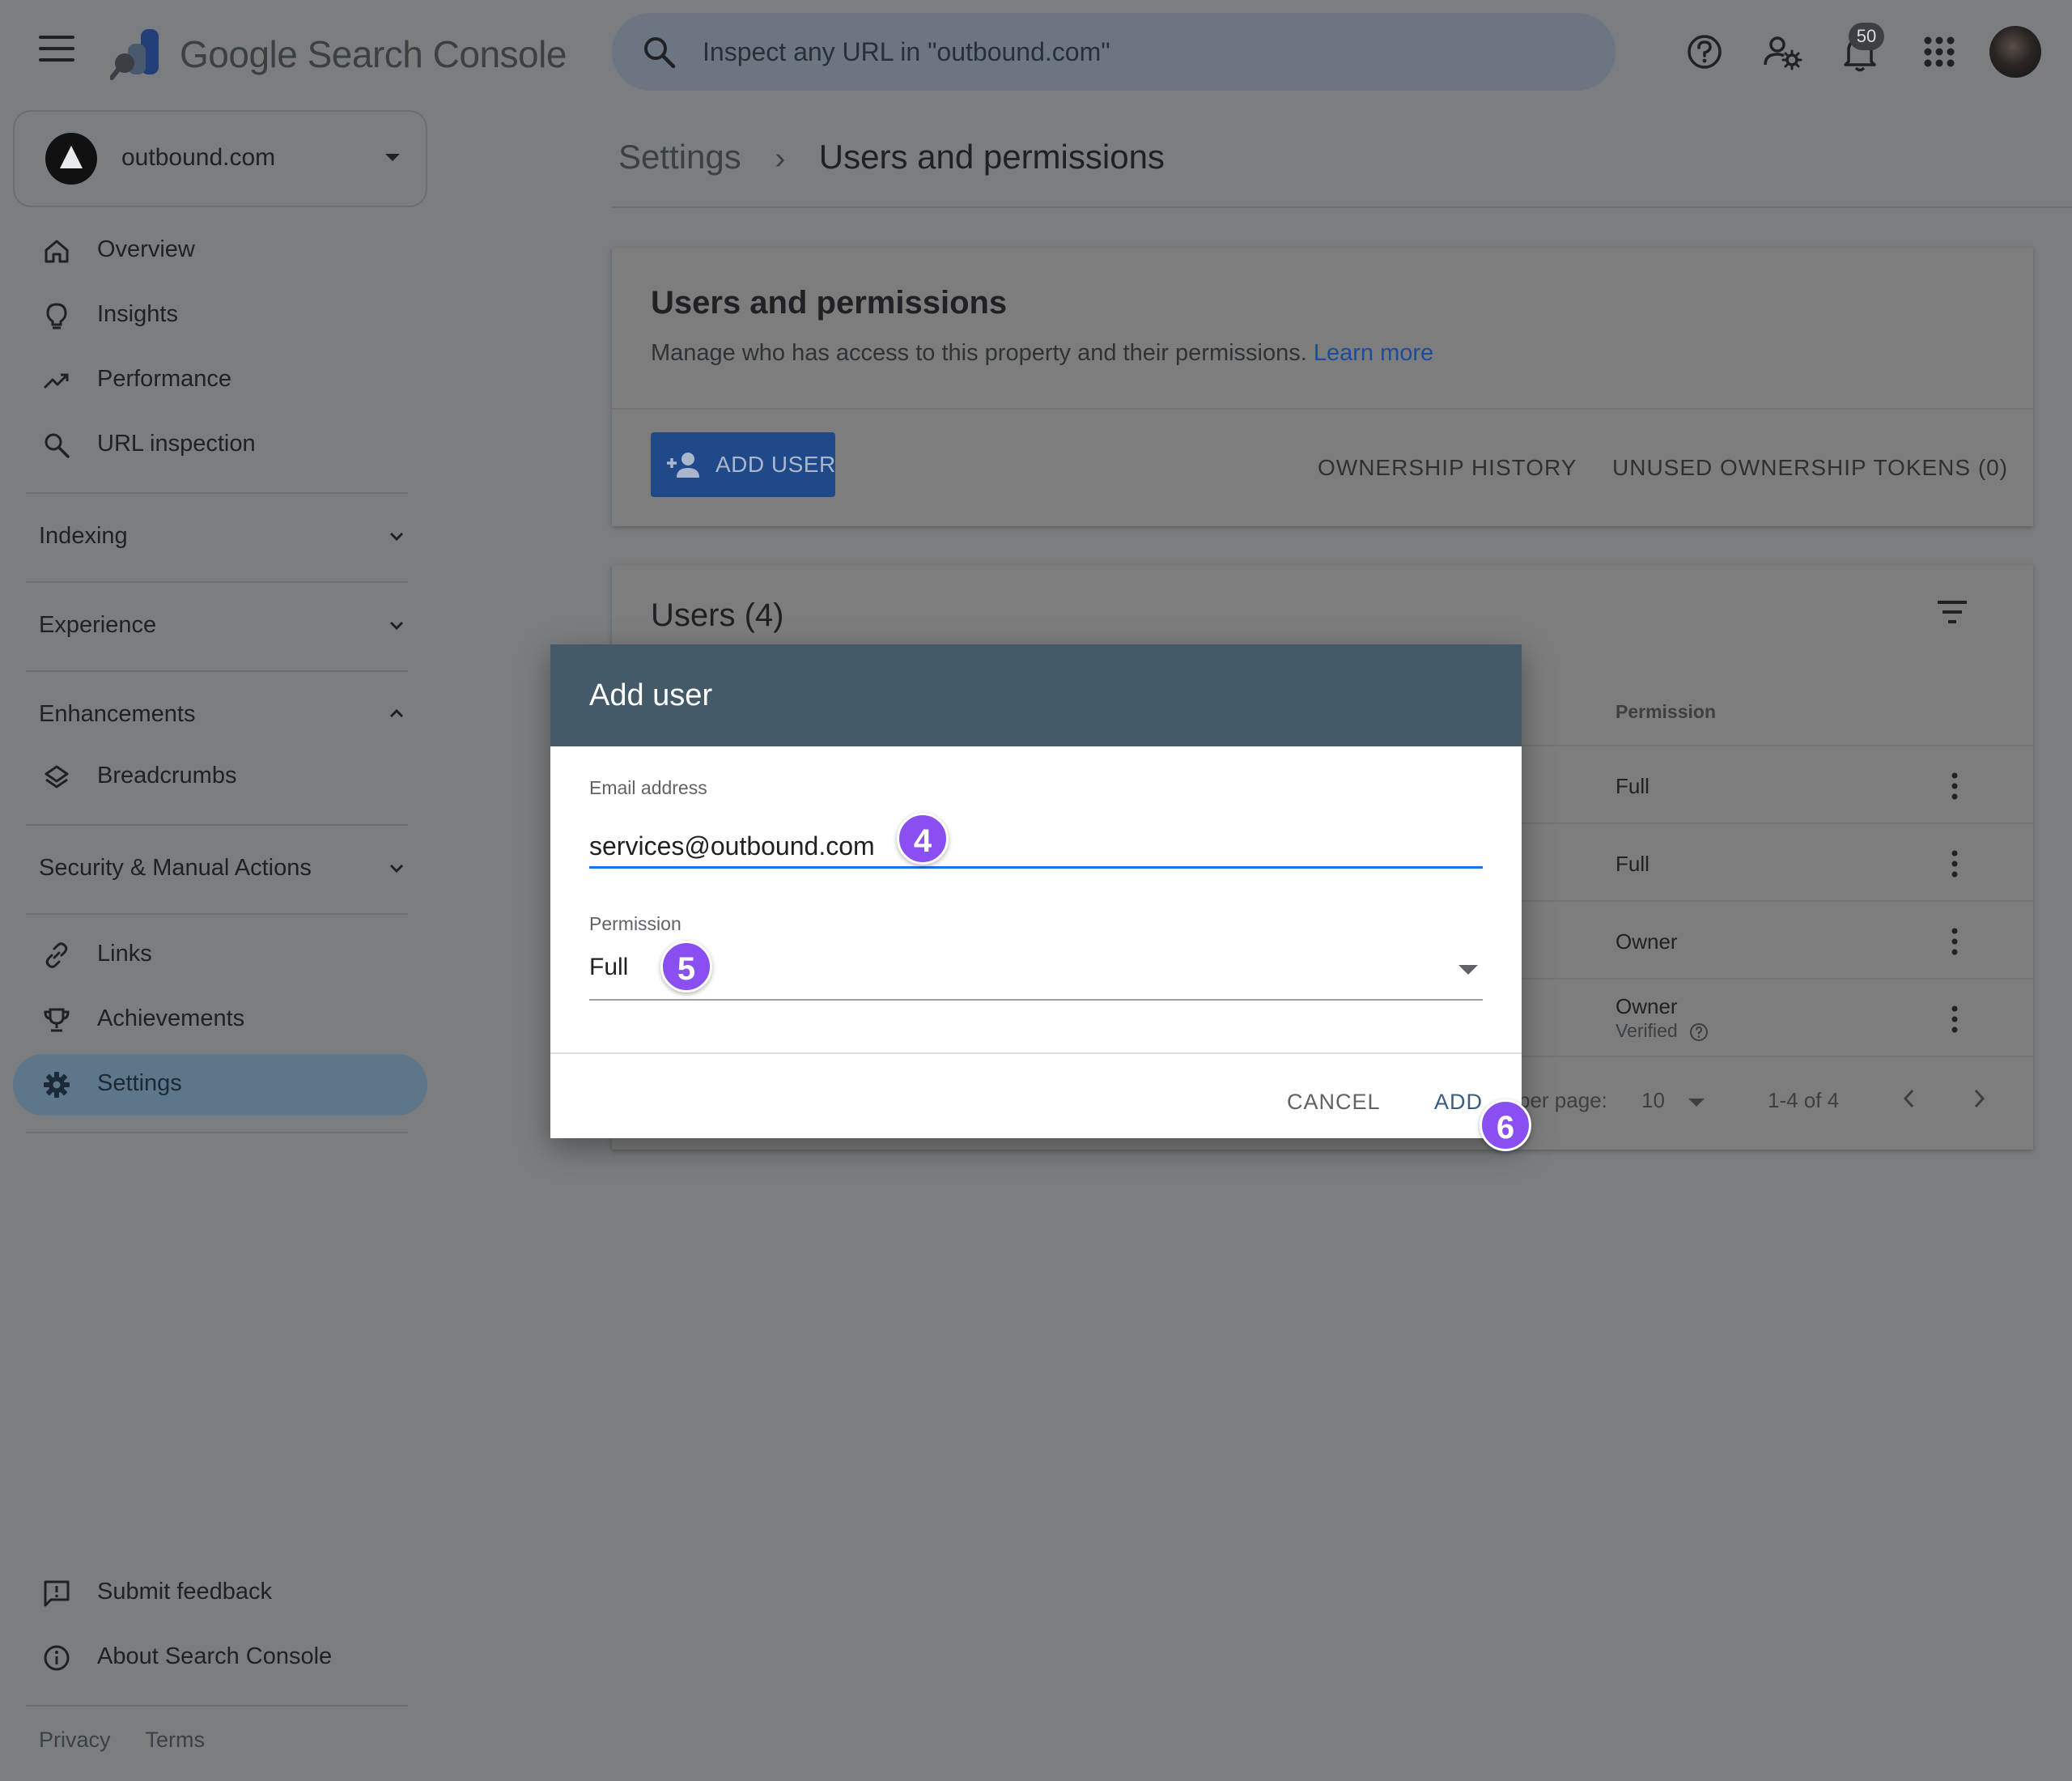 The height and width of the screenshot is (1781, 2072). What do you see at coordinates (57, 1020) in the screenshot?
I see `trophy-icon` at bounding box center [57, 1020].